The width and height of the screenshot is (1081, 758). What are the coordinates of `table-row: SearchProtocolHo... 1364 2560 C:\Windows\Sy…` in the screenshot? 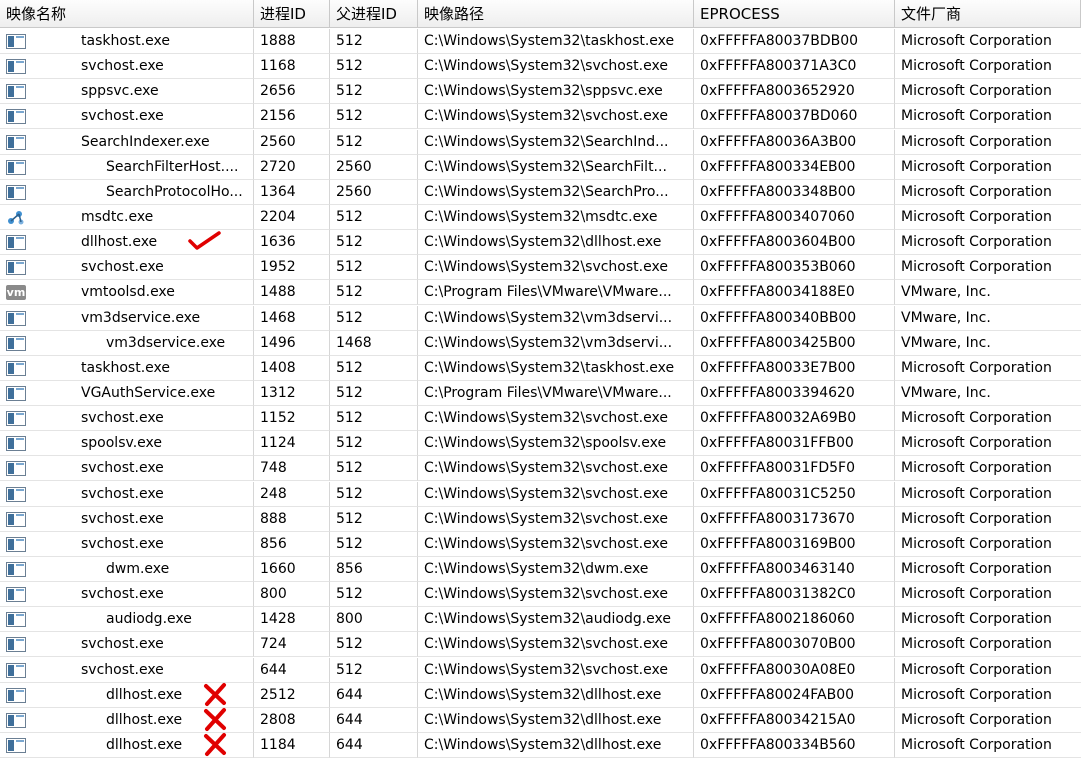 It's located at (540, 192).